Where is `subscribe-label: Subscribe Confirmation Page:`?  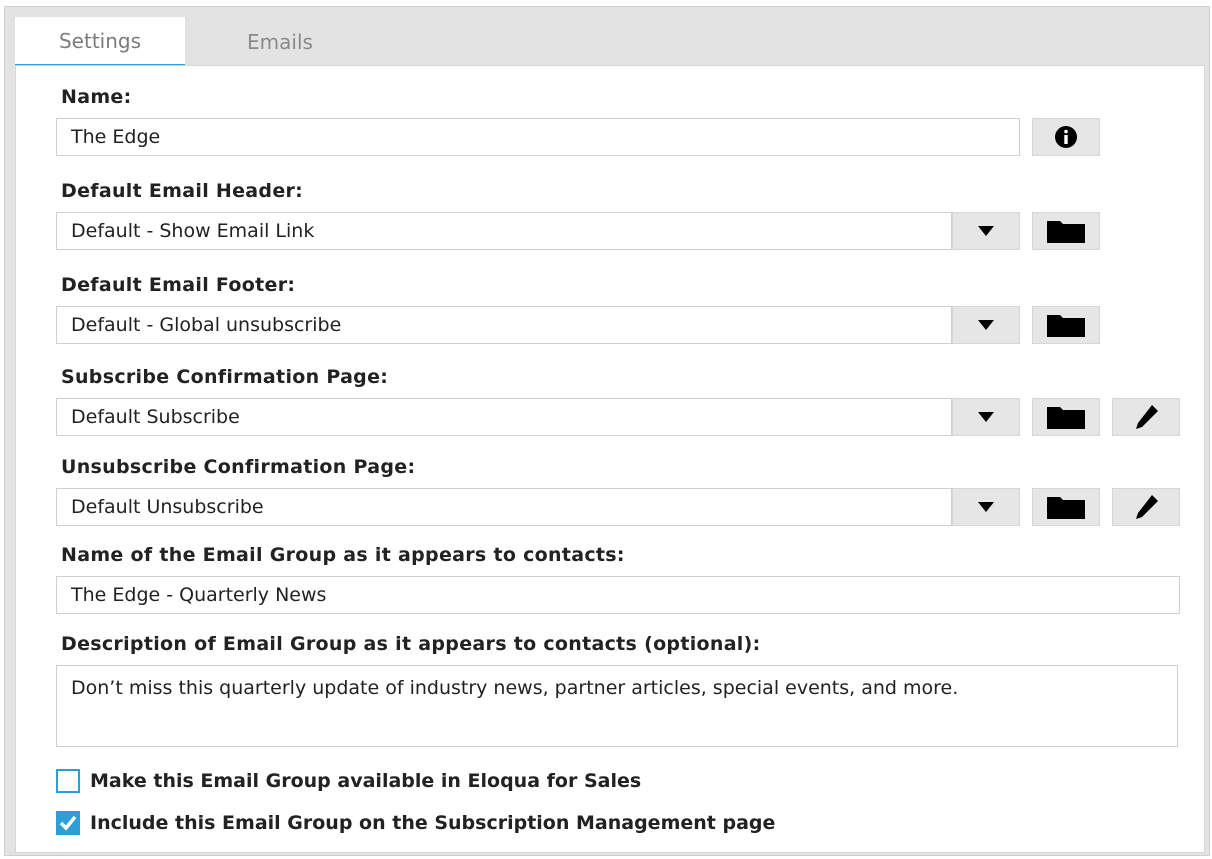 subscribe-label: Subscribe Confirmation Page: is located at coordinates (225, 377).